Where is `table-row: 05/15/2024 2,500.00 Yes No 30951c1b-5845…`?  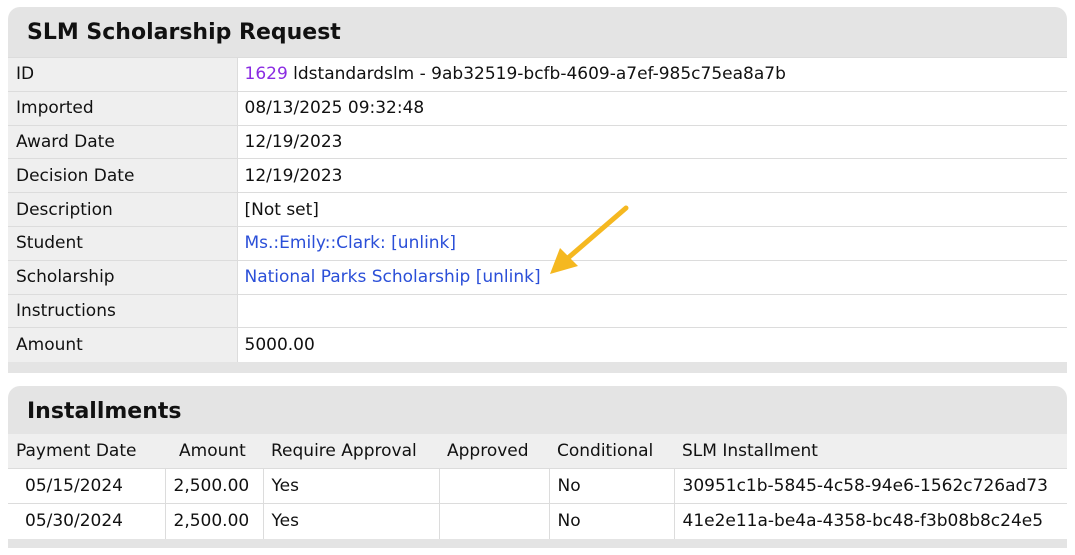
table-row: 05/15/2024 2,500.00 Yes No 30951c1b-5845… is located at coordinates (537, 486).